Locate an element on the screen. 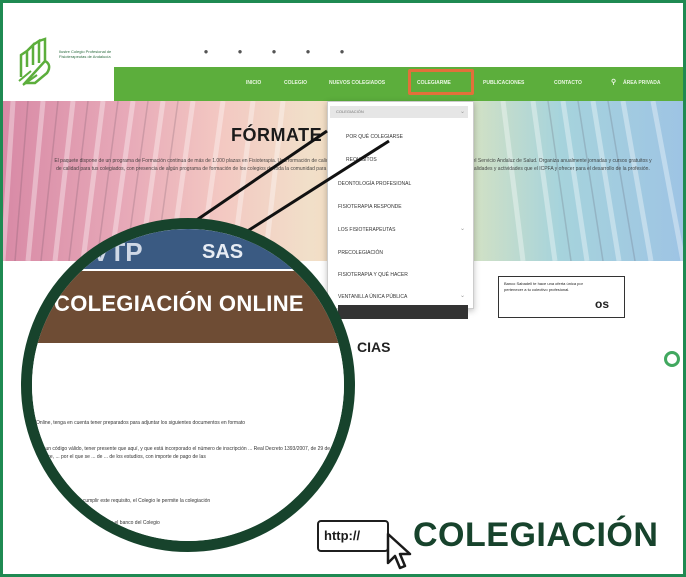  magnified-paragraph: ... en el banco del Colegio is located at coordinates (131, 523).